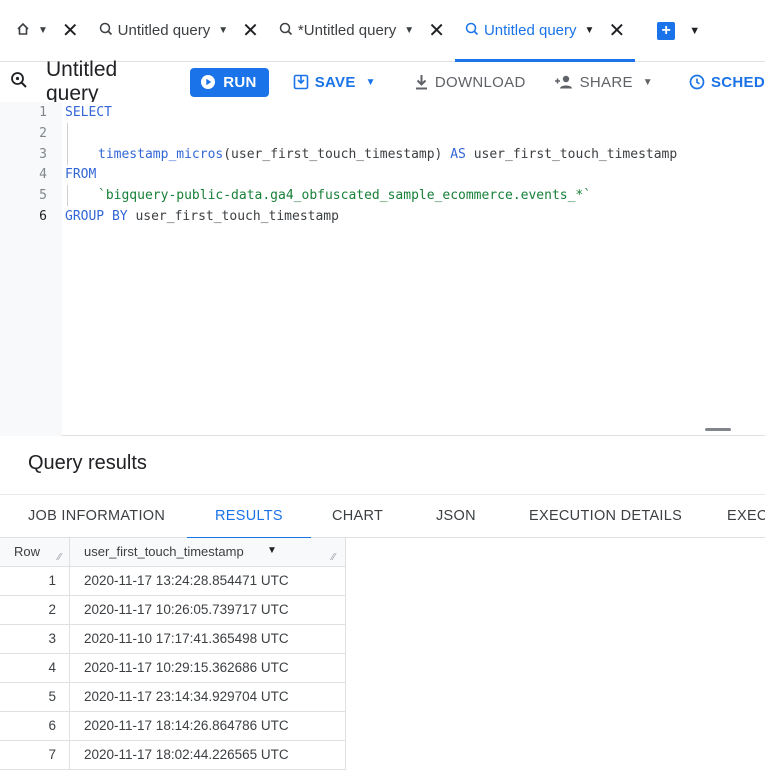  I want to click on table-row: 2 2020-11-17 10:26:05.739717 UTC, so click(173, 610).